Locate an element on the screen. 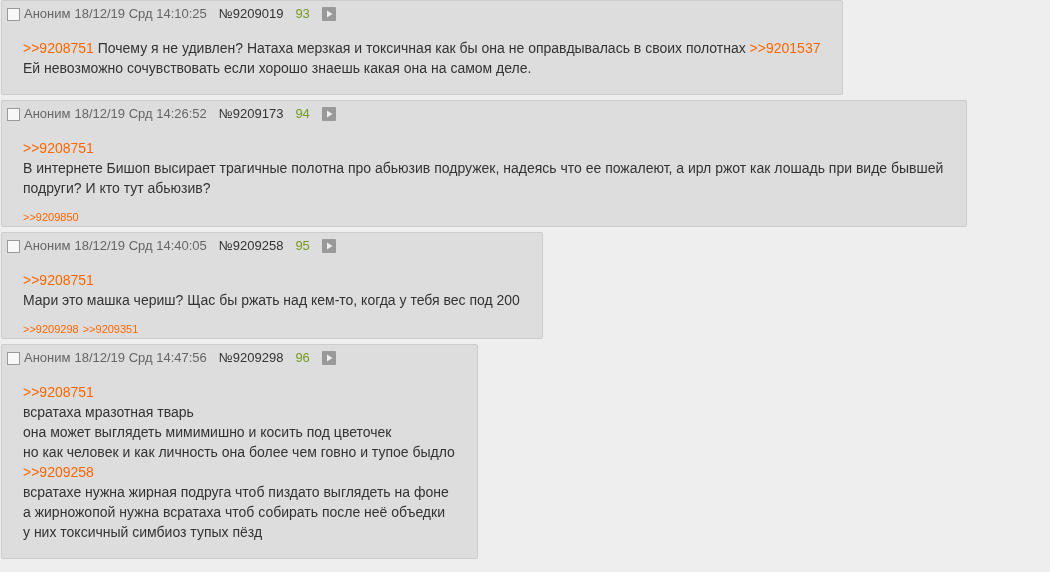 This screenshot has height=572, width=1050. post-count: 94 is located at coordinates (302, 114).